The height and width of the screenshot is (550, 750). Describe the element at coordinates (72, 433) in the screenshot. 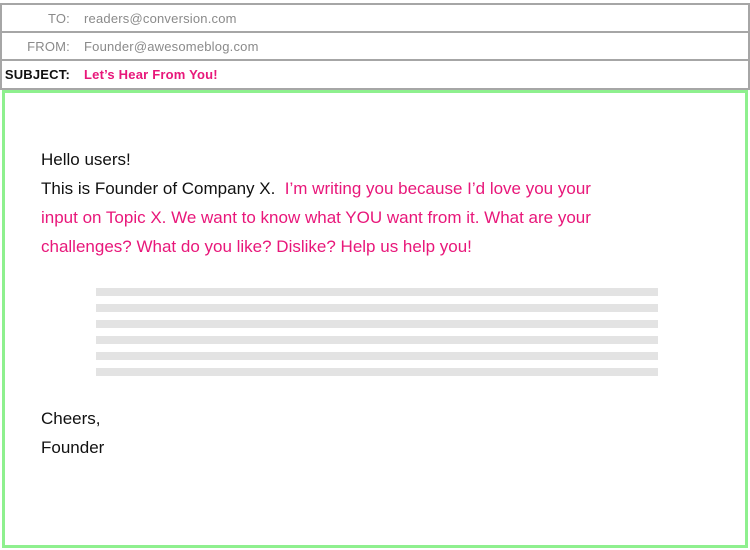

I see `signoff: Cheers, Founder` at that location.